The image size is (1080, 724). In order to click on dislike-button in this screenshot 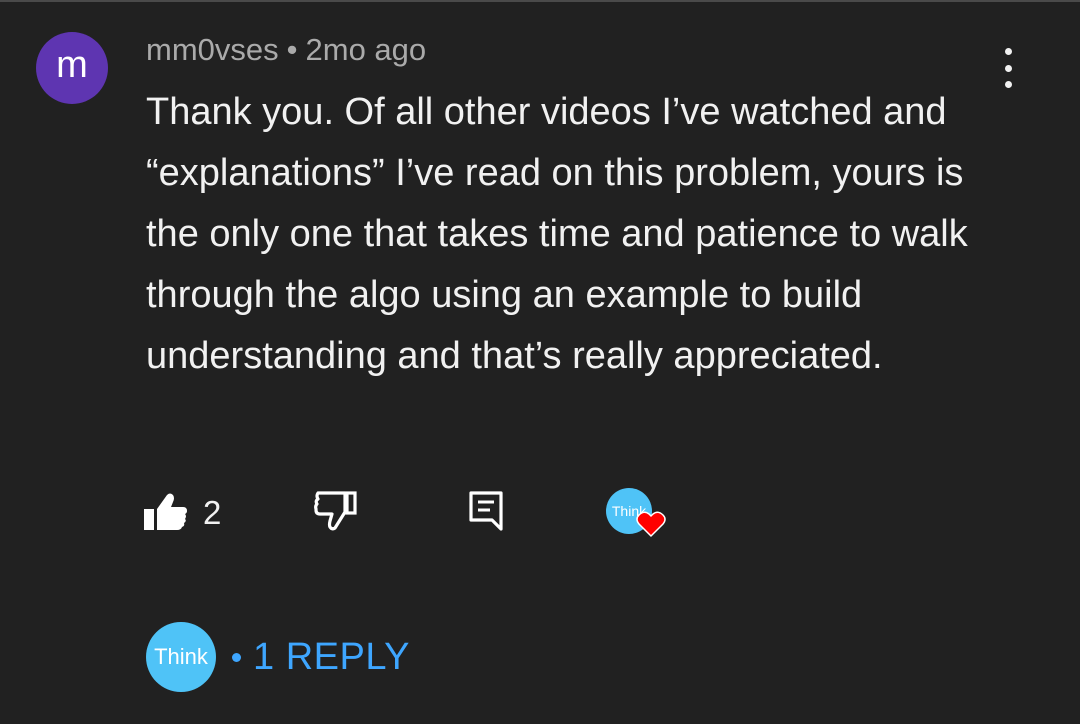, I will do `click(336, 512)`.